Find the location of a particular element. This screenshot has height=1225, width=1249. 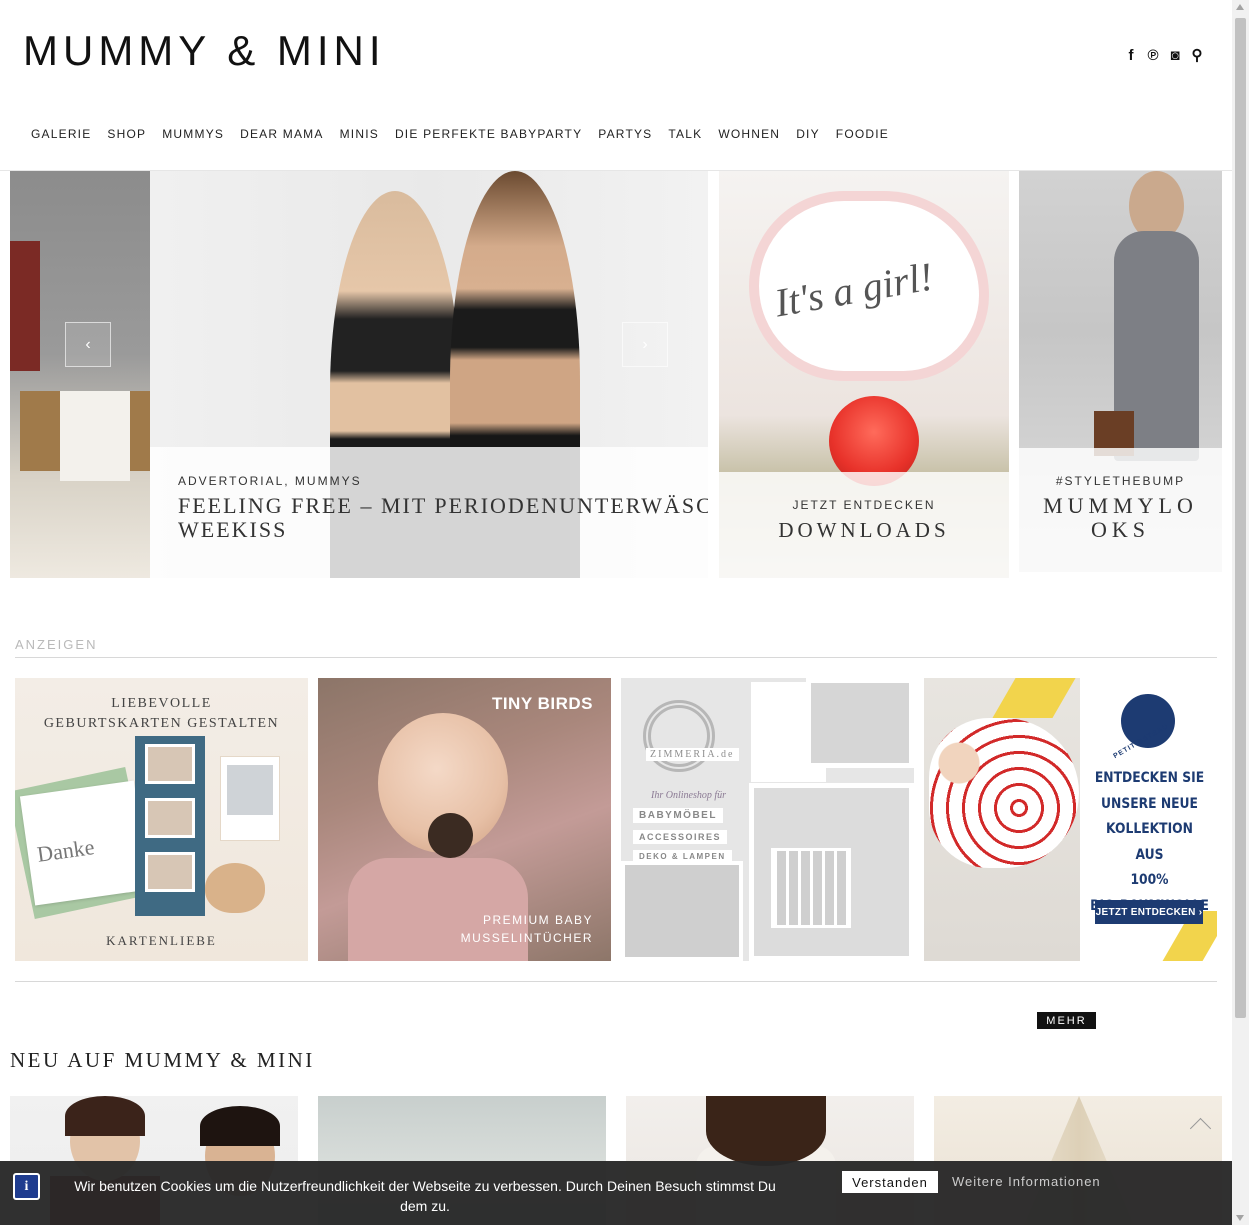

nav-item-mummys: MUMMYS is located at coordinates (193, 134).